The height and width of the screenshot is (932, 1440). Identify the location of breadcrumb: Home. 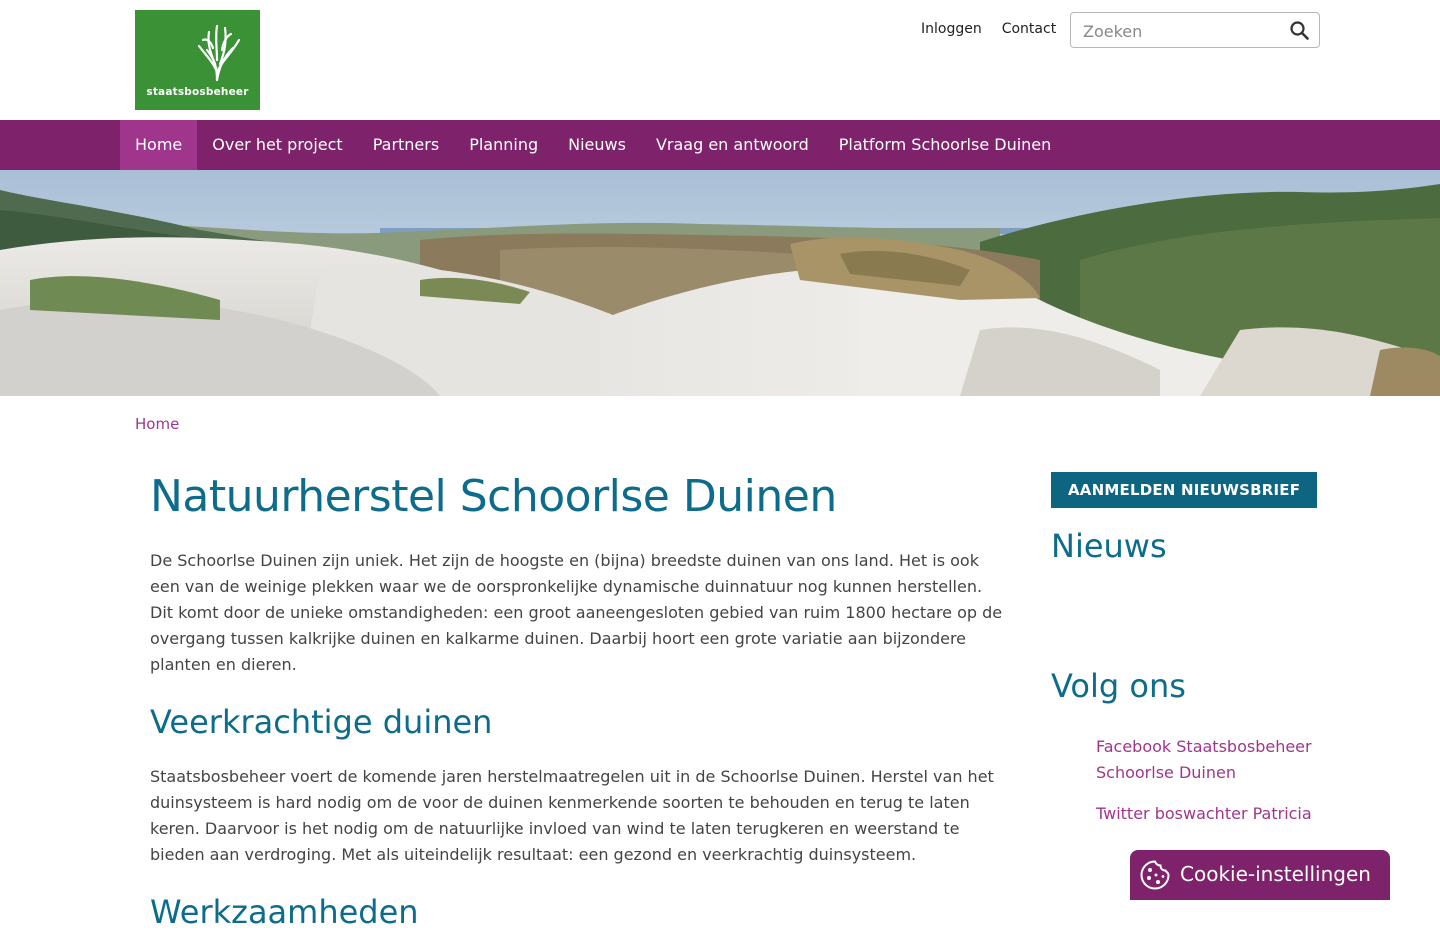
(157, 424).